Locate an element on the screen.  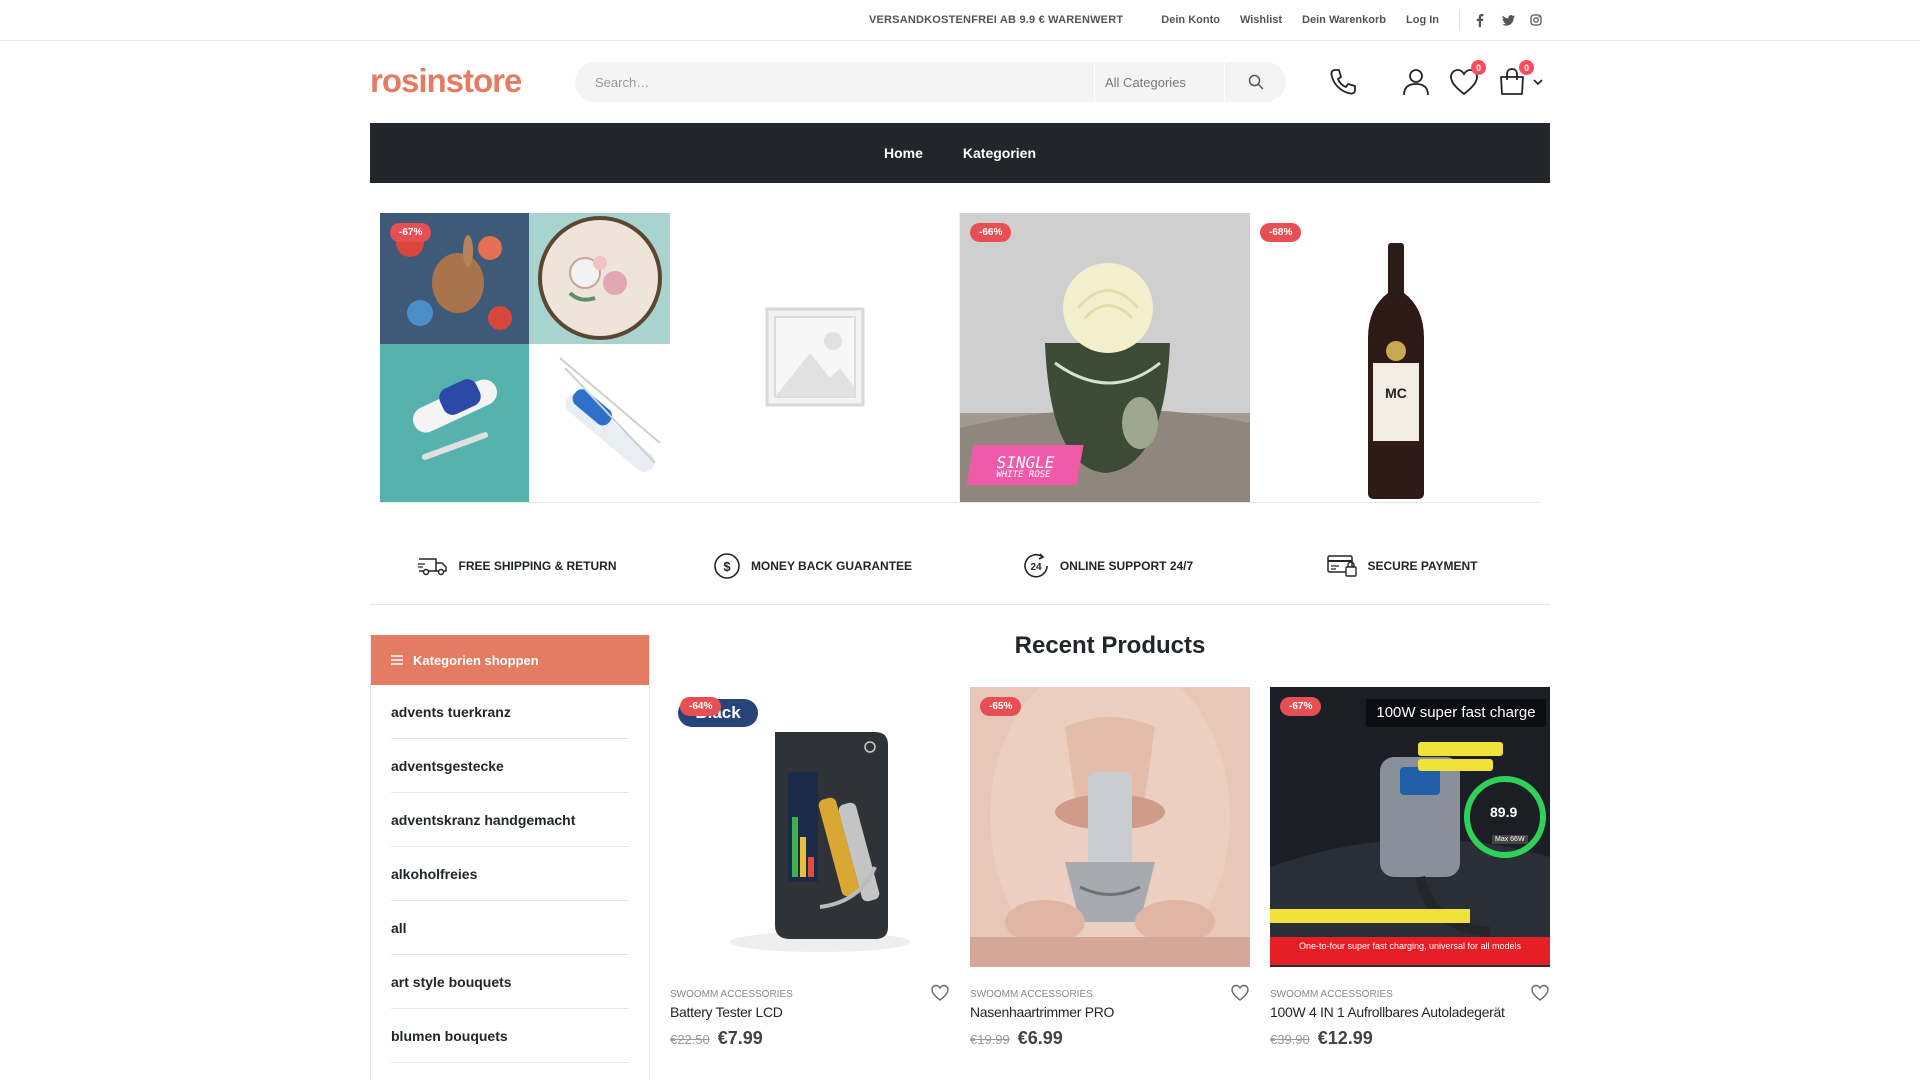
divider is located at coordinates (1459, 20).